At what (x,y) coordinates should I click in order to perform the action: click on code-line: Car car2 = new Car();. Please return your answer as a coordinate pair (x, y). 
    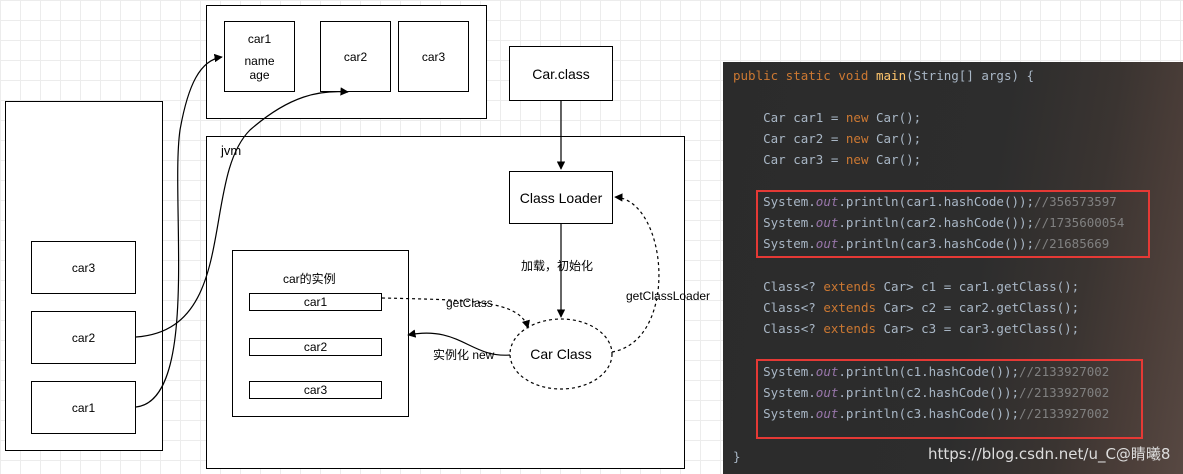
    Looking at the image, I should click on (827, 138).